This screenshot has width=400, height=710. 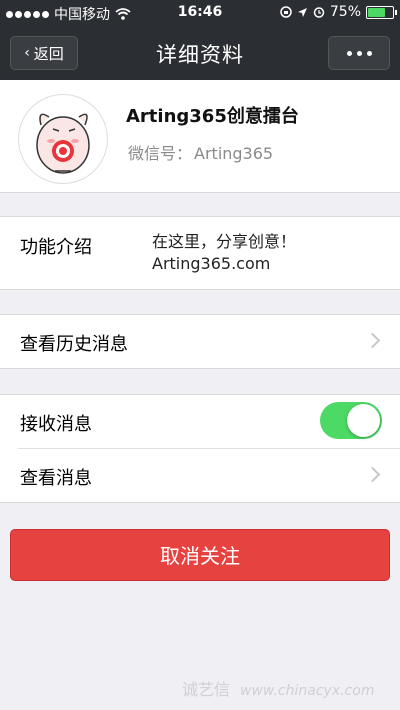 I want to click on watermark-url: www.chinacyx.com, so click(x=307, y=691).